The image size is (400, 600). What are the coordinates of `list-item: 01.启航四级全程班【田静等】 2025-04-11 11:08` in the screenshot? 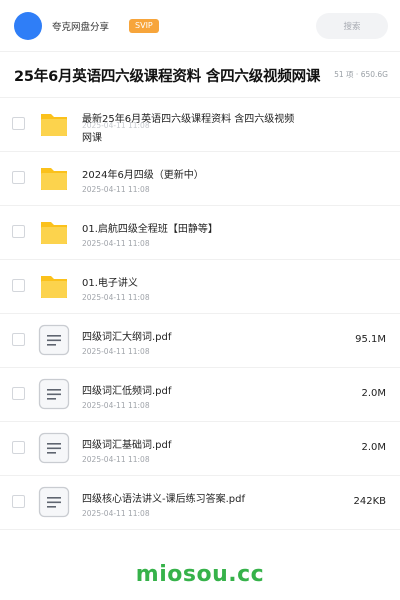 It's located at (200, 233).